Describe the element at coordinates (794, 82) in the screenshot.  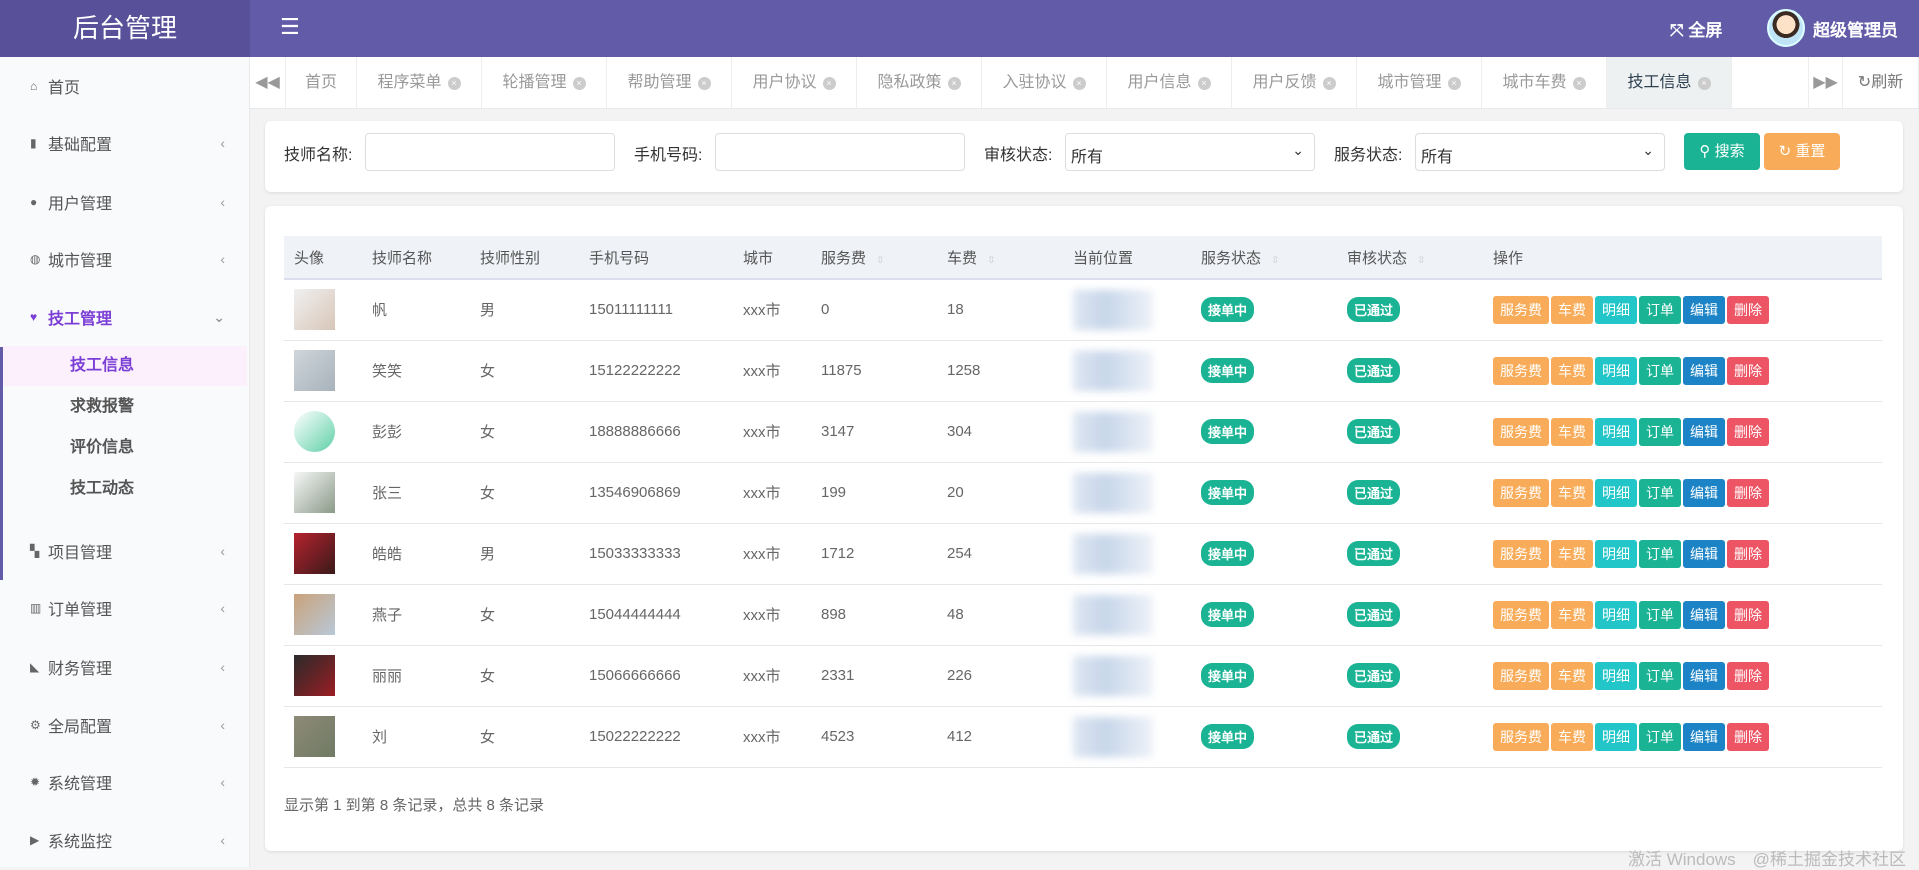
I see `tab-4: 用户协议 ×` at that location.